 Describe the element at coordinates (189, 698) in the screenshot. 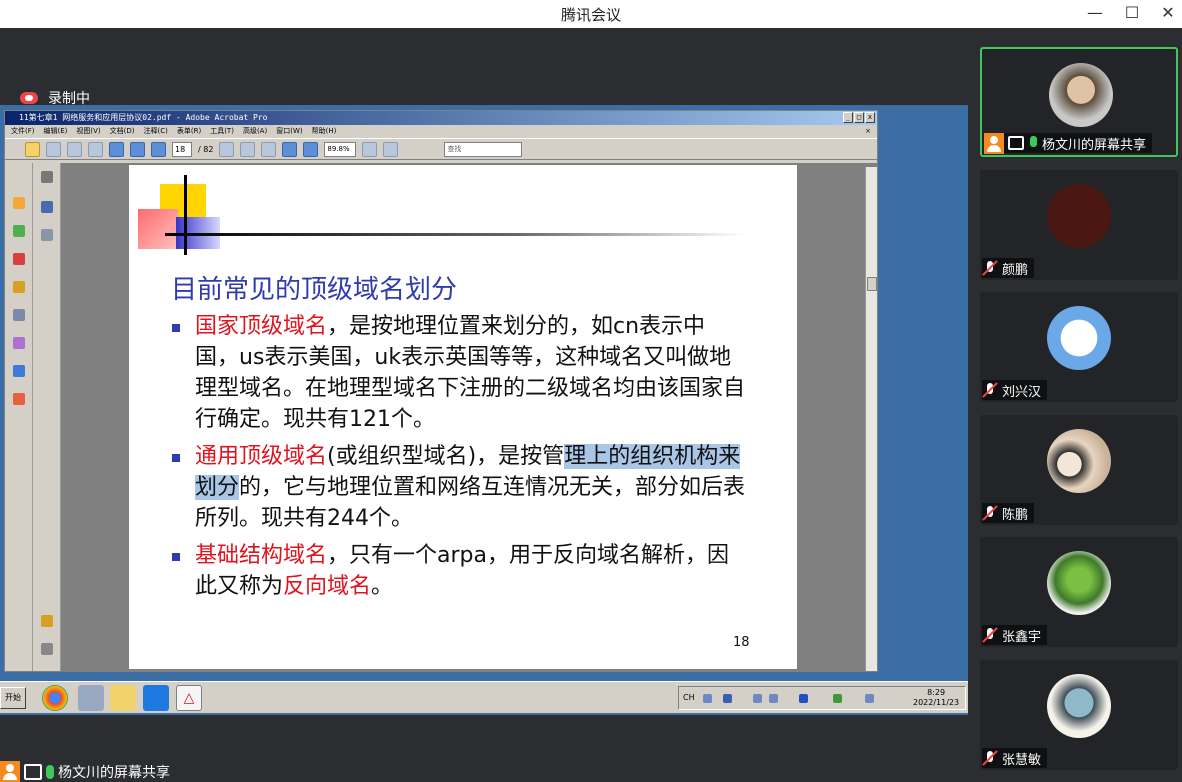

I see `acrobat-icon: △` at that location.